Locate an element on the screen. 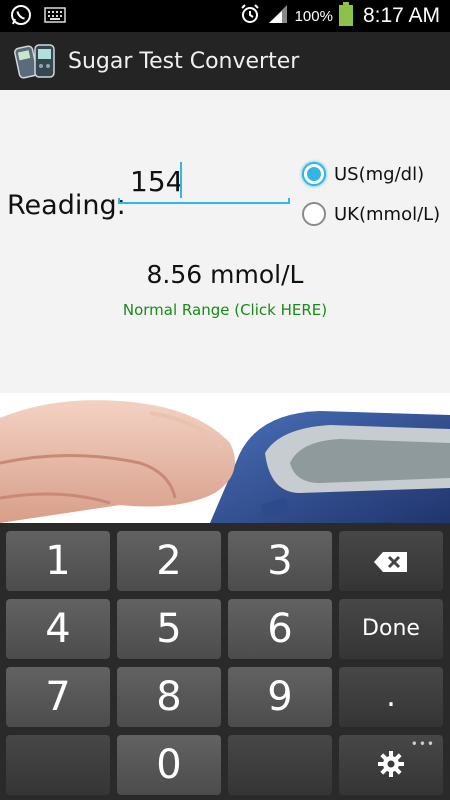 This screenshot has width=450, height=800. backspace-key is located at coordinates (391, 561).